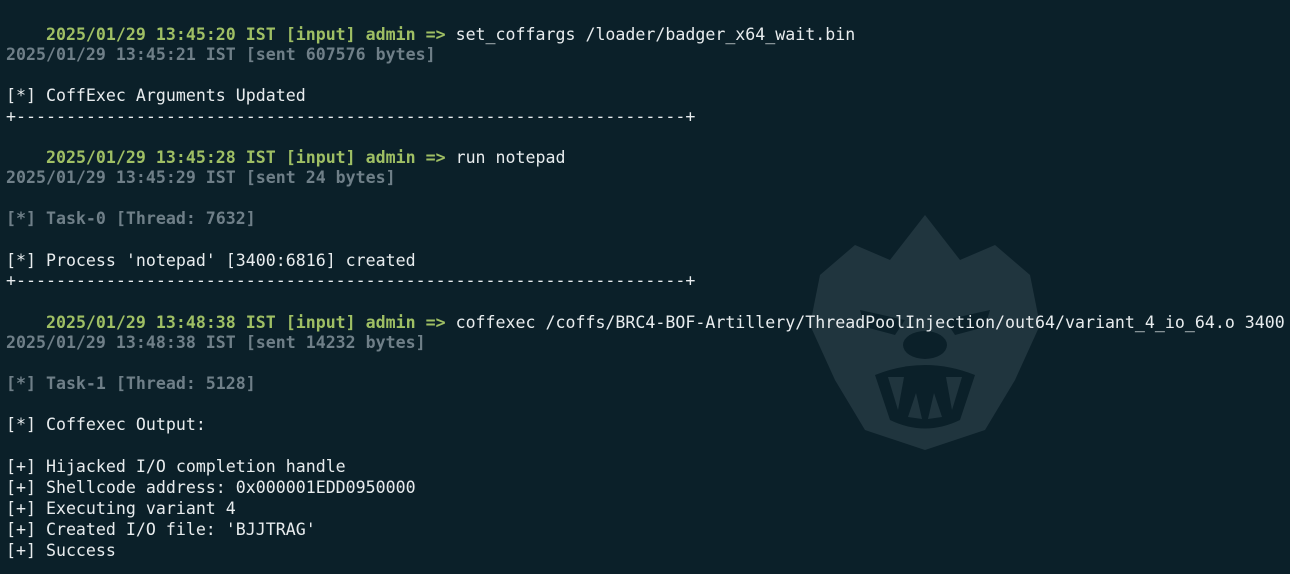  Describe the element at coordinates (655, 34) in the screenshot. I see `command-text: set_coffargs /loader/badger_x64_wait.bin` at that location.